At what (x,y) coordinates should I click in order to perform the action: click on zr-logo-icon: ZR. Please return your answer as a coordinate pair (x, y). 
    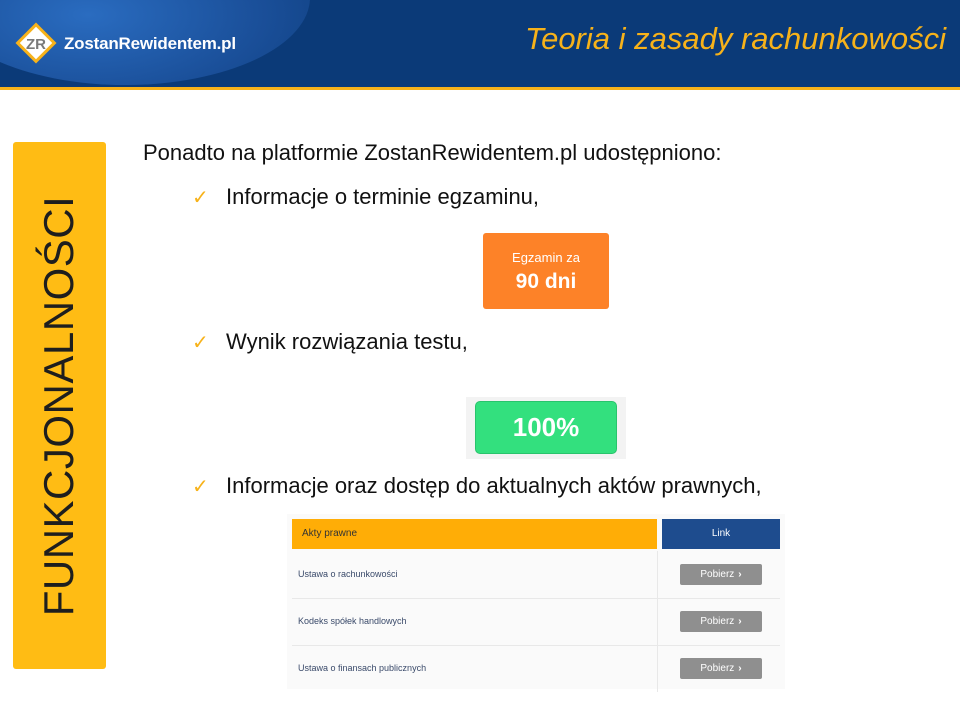
    Looking at the image, I should click on (36, 43).